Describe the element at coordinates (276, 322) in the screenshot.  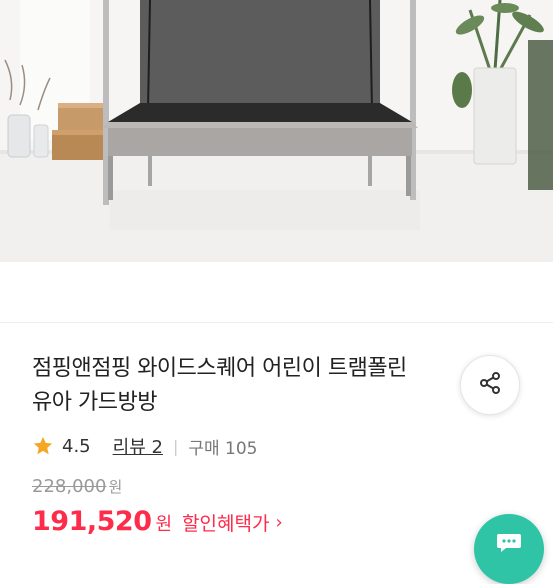
I see `section-divider` at that location.